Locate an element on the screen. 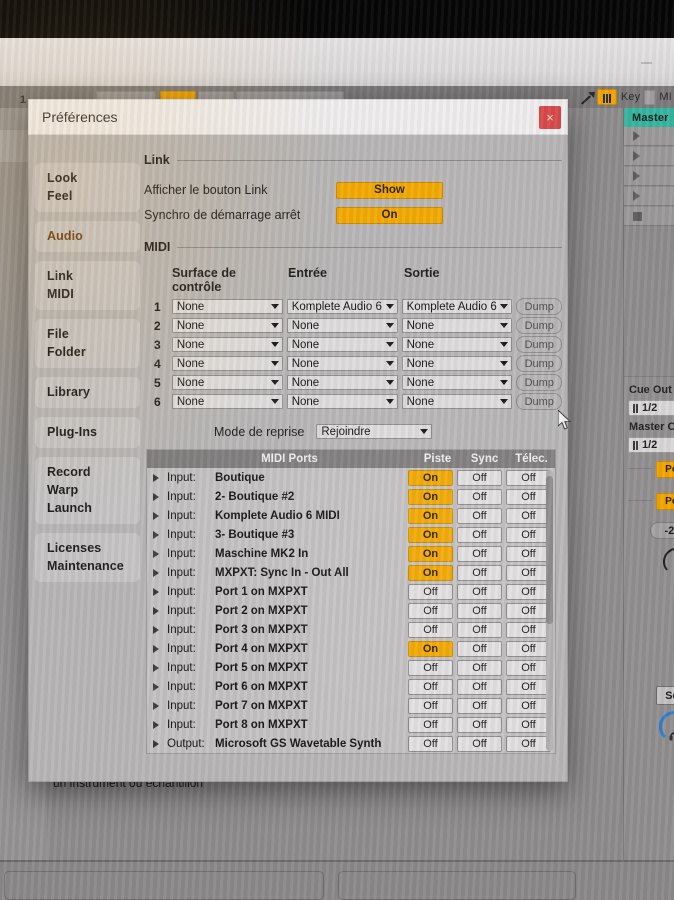 The height and width of the screenshot is (900, 674). takeover-mode-dropdown: Rejoindre is located at coordinates (374, 431).